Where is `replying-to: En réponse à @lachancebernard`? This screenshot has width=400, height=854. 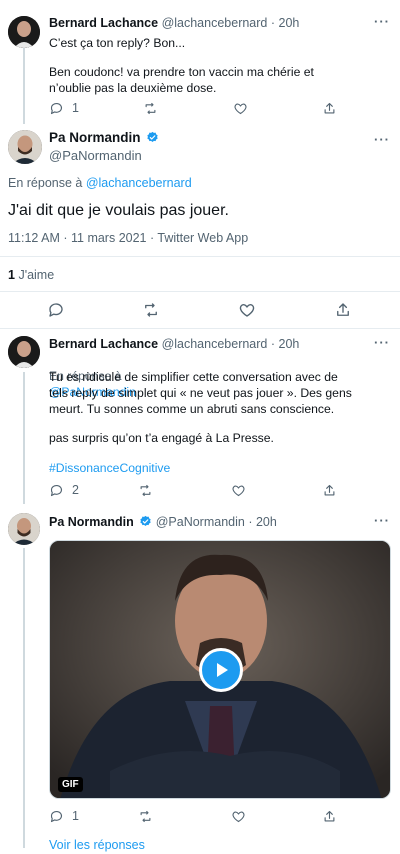 replying-to: En réponse à @lachancebernard is located at coordinates (100, 183).